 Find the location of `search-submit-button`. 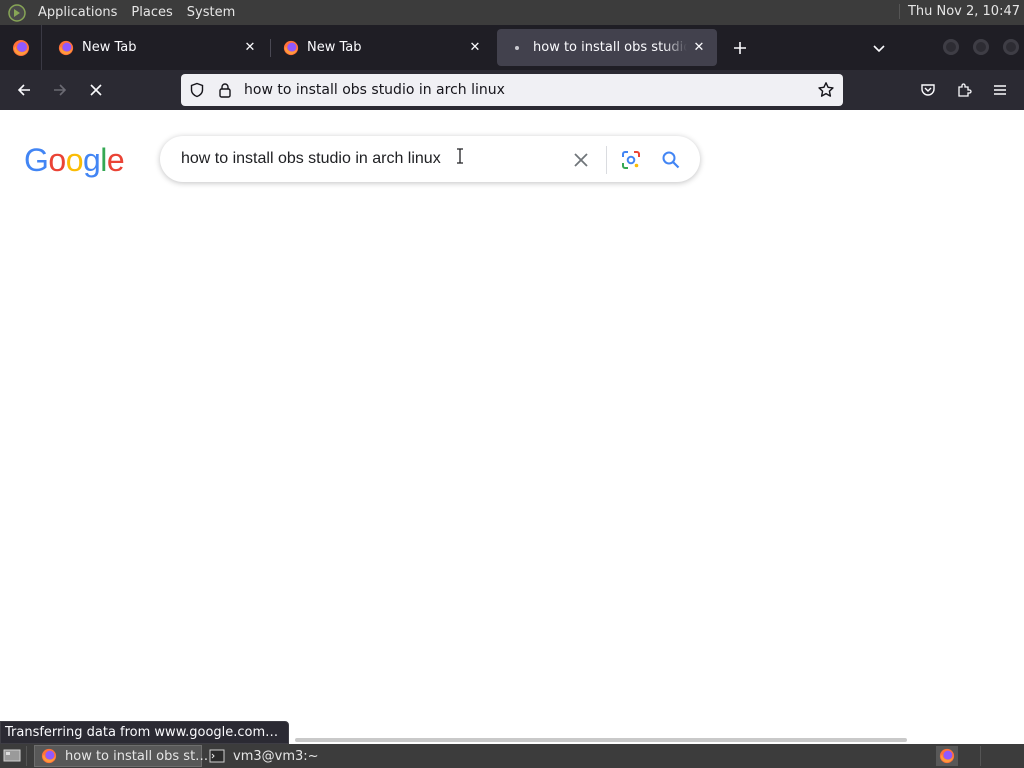

search-submit-button is located at coordinates (671, 160).